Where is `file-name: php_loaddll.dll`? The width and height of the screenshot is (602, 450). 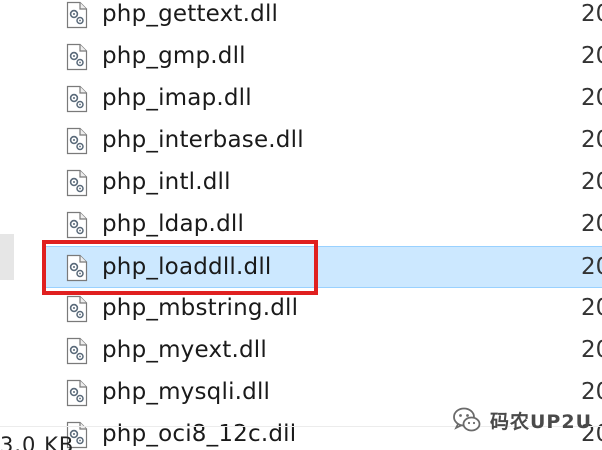
file-name: php_loaddll.dll is located at coordinates (187, 267).